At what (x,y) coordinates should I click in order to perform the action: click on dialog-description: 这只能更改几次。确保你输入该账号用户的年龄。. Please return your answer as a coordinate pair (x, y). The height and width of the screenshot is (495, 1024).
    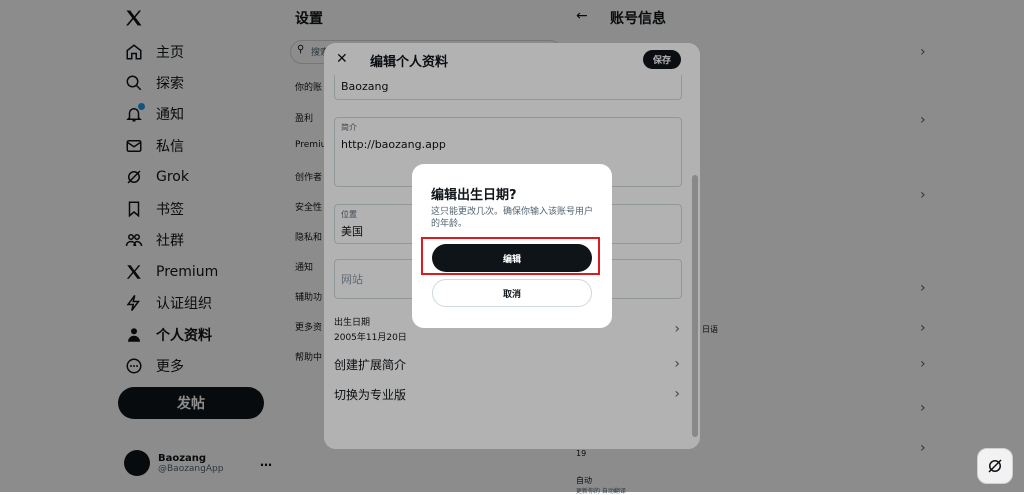
    Looking at the image, I should click on (512, 218).